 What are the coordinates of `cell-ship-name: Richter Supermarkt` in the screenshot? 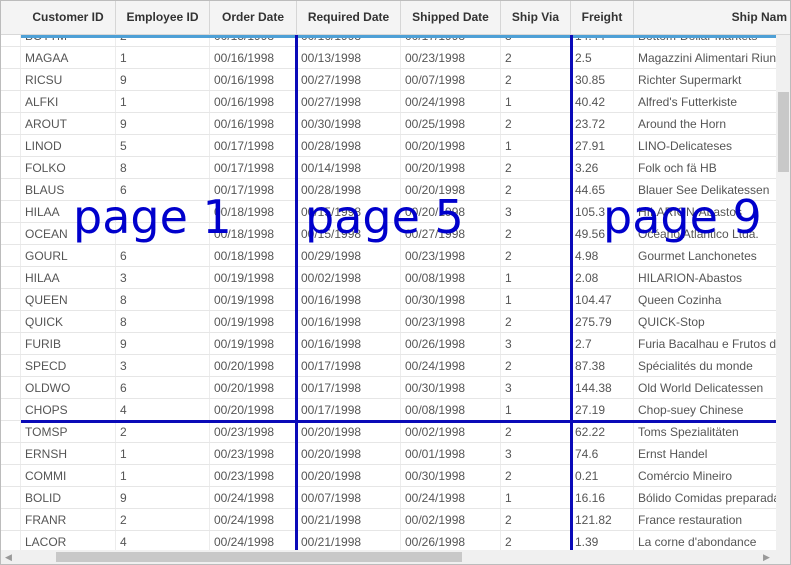 It's located at (705, 79).